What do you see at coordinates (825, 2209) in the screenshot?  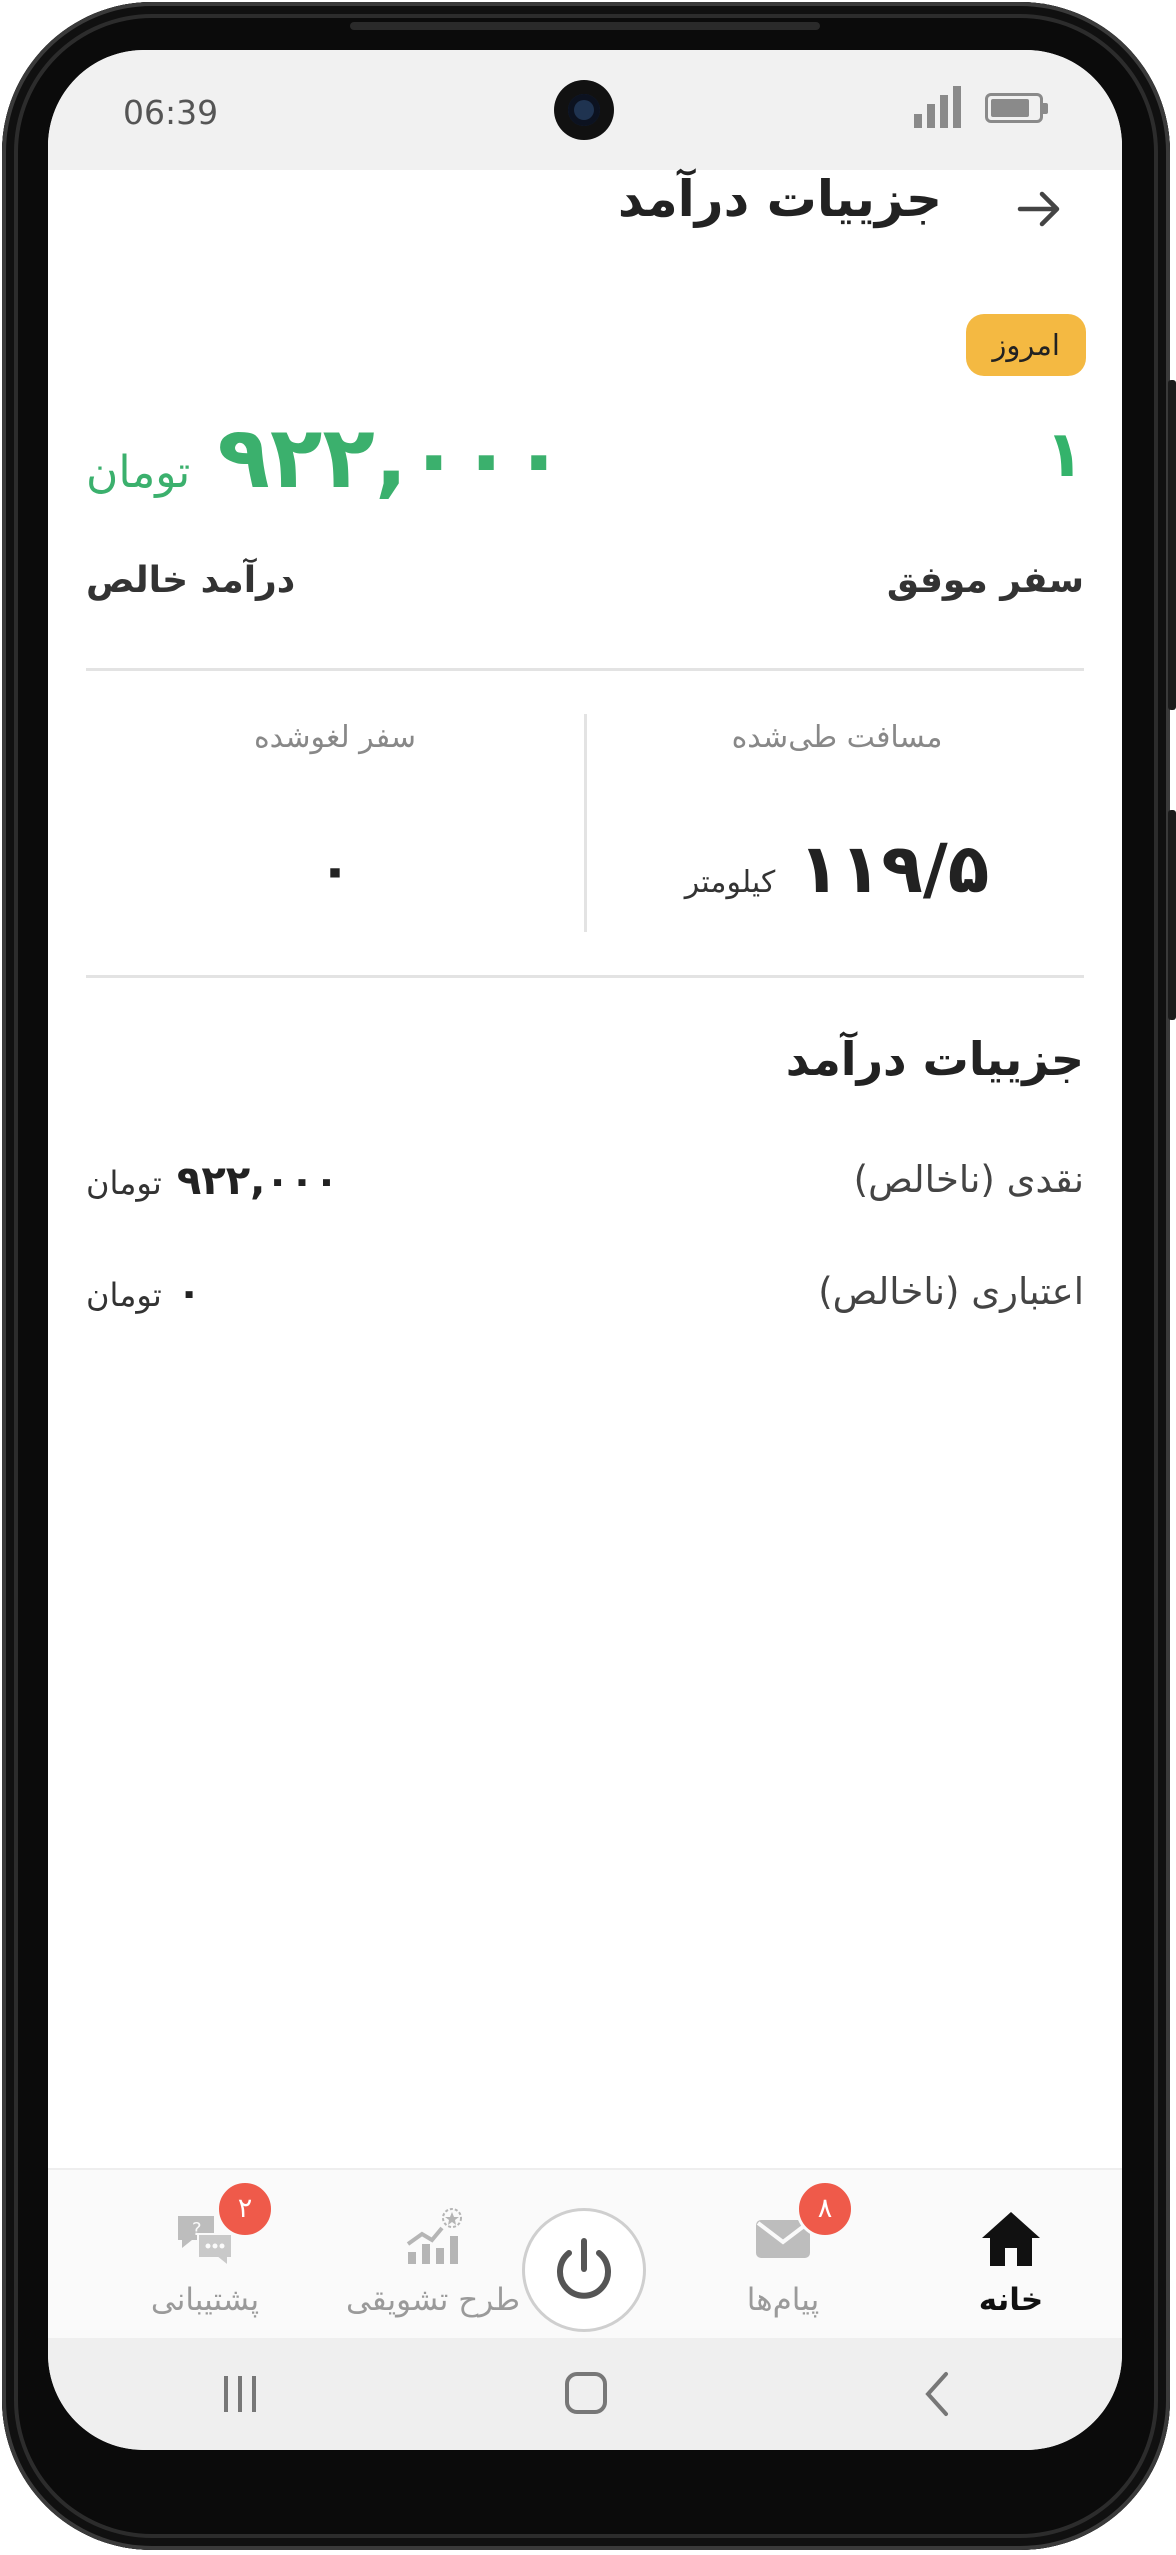 I see `messages-badge: ۸` at bounding box center [825, 2209].